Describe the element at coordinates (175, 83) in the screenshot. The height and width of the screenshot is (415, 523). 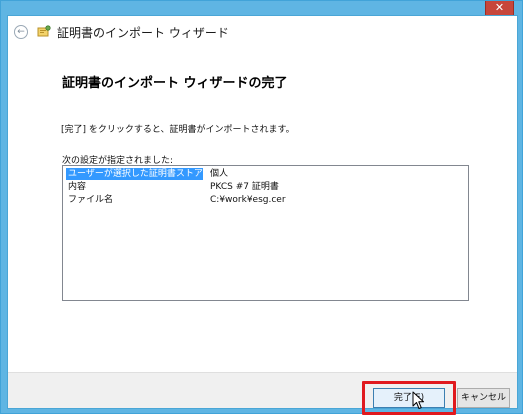
I see `page-heading: 証明書のインポート ウィザードの完了` at that location.